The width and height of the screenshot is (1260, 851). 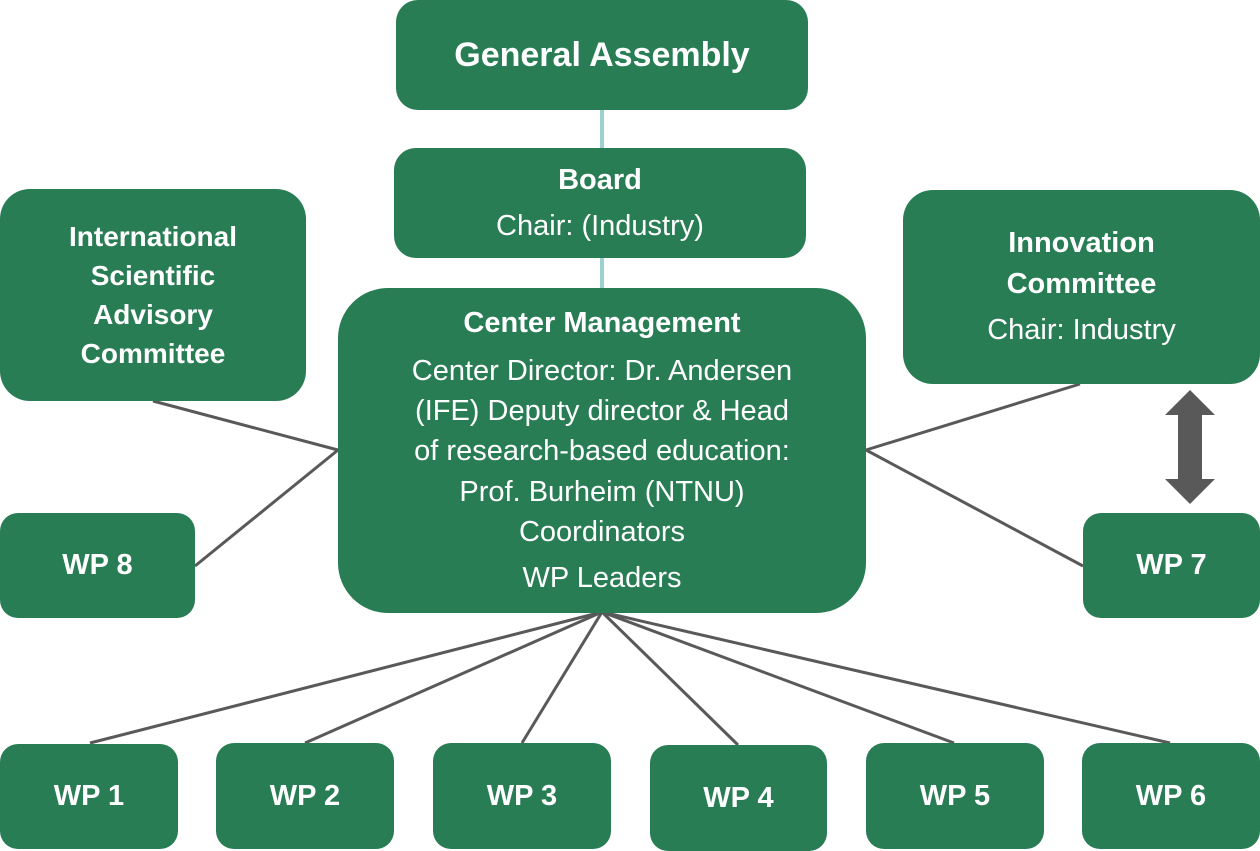 I want to click on wp6-label: WP 6, so click(x=1171, y=795).